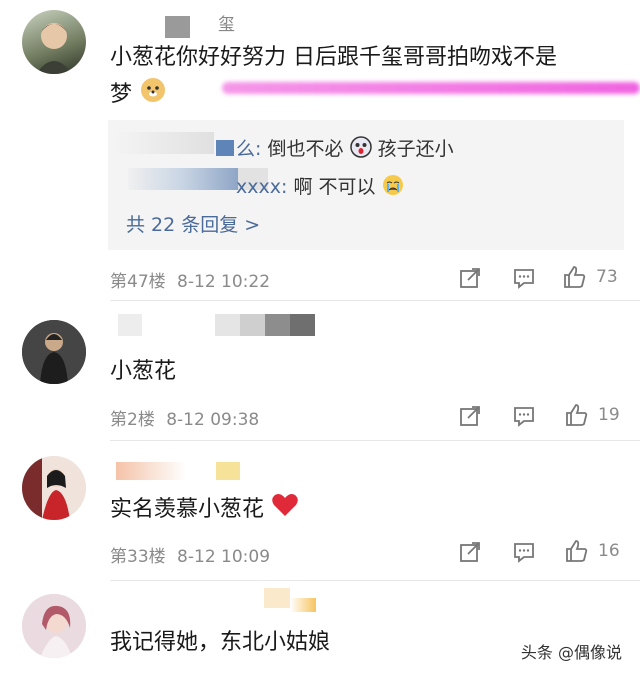 The height and width of the screenshot is (677, 640). Describe the element at coordinates (193, 223) in the screenshot. I see `more-replies-link: 共 22 条回复 >` at that location.